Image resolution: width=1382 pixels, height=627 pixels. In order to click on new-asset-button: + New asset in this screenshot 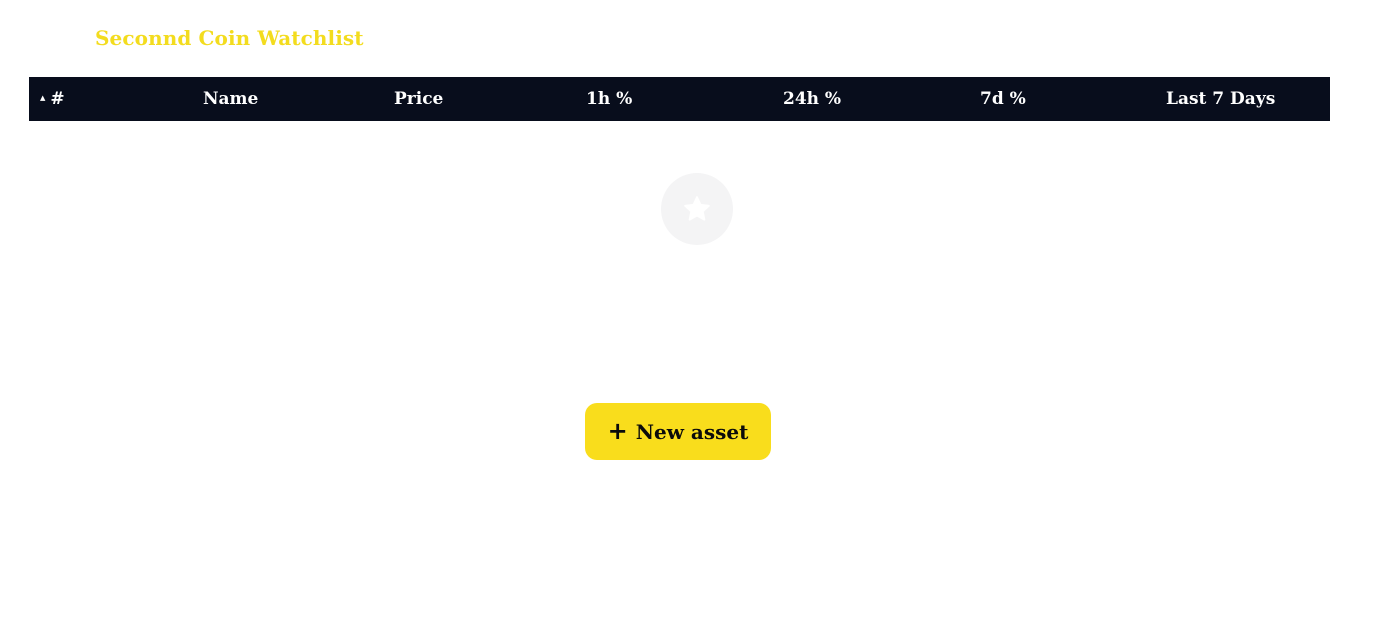, I will do `click(678, 431)`.